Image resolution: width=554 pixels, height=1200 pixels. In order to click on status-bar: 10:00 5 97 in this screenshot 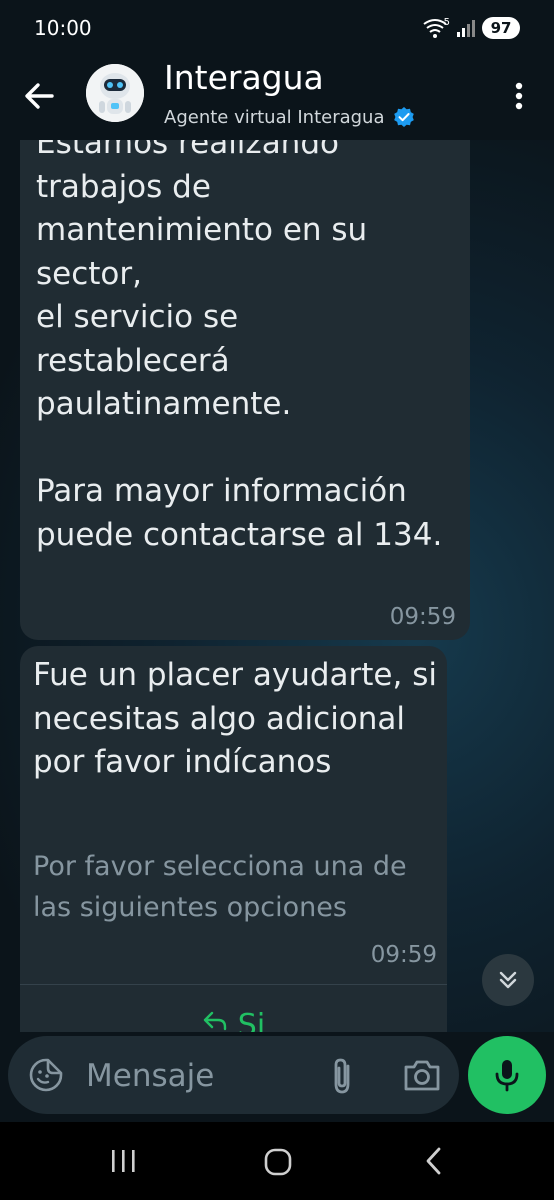, I will do `click(277, 29)`.